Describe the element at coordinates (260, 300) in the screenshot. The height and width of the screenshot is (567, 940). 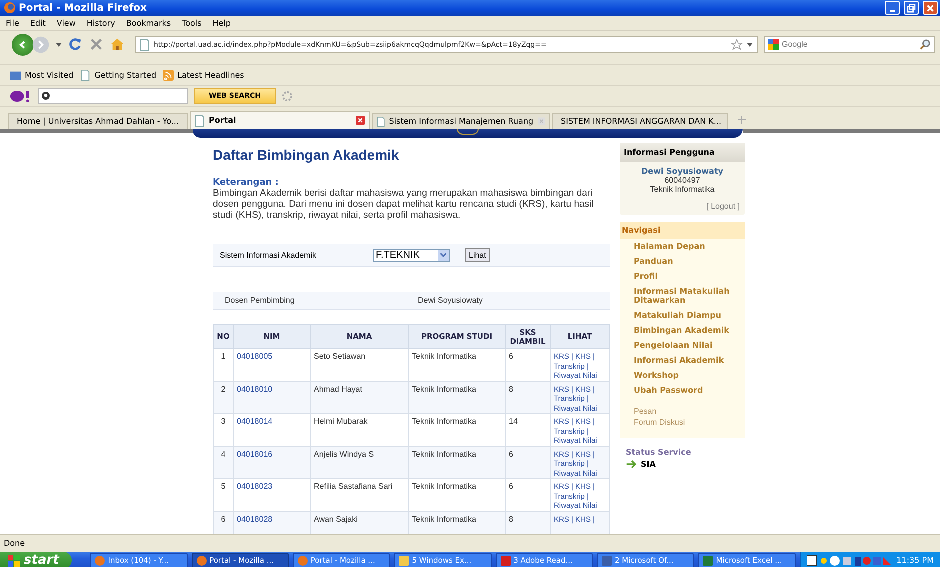
I see `advisor-label: Dosen Pembimbing` at that location.